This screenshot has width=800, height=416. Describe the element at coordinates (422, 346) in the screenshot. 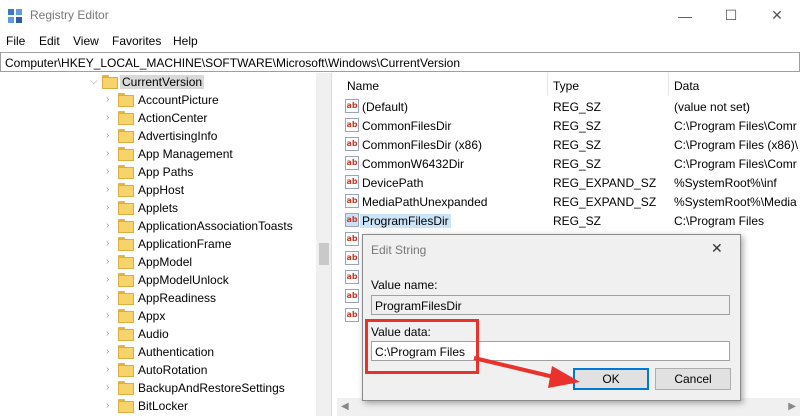

I see `highlight-box` at that location.